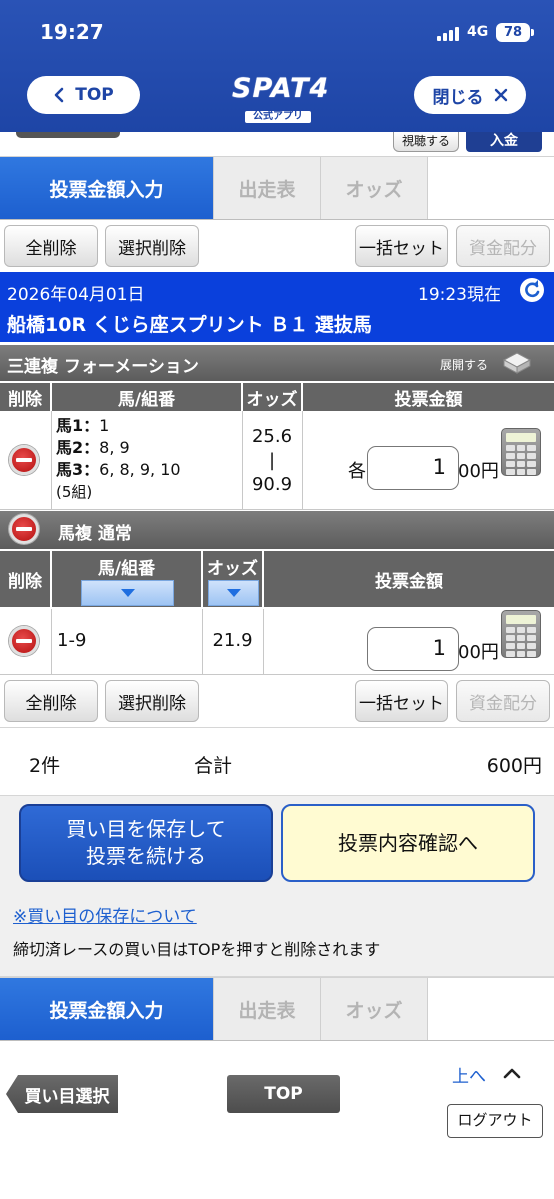 Image resolution: width=554 pixels, height=1199 pixels. Describe the element at coordinates (68, 135) in the screenshot. I see `scrolled-button-edge` at that location.